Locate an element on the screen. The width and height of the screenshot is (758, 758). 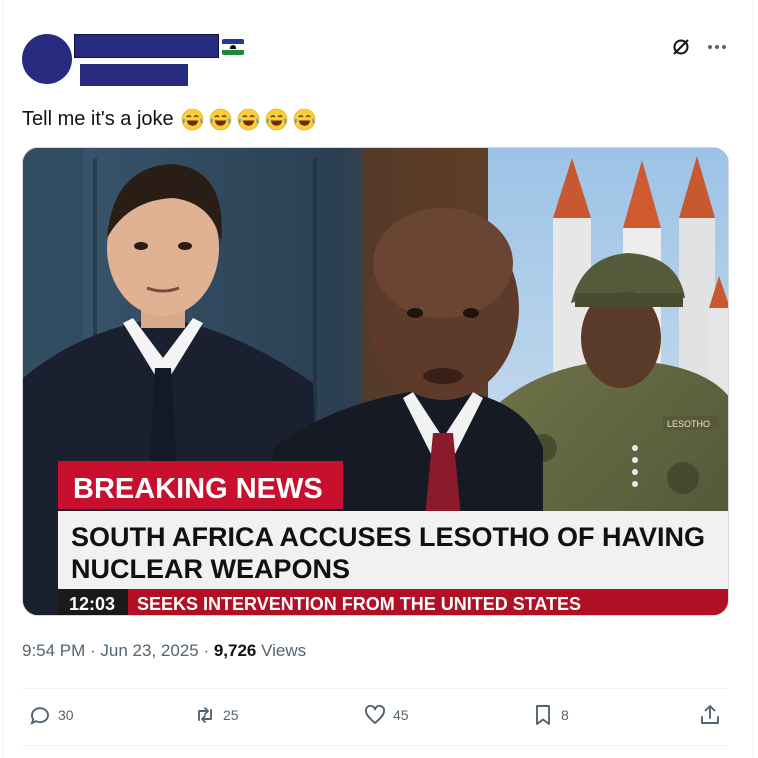
heart-icon is located at coordinates (375, 714).